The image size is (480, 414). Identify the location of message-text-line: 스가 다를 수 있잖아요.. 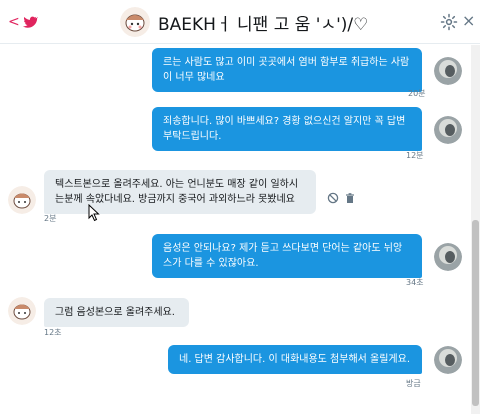
(211, 263).